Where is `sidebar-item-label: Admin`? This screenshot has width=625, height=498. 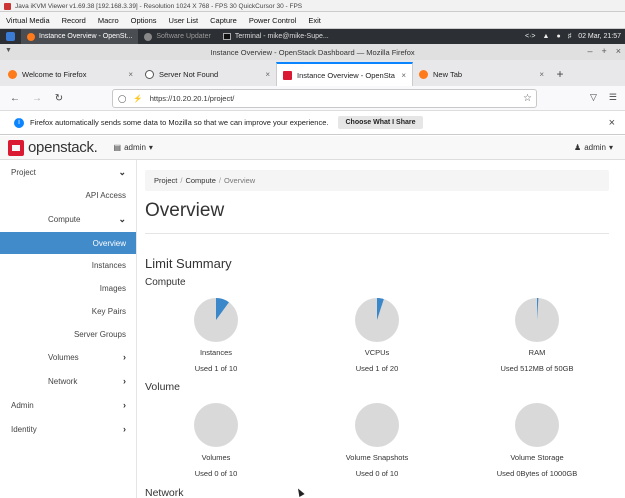 sidebar-item-label: Admin is located at coordinates (22, 405).